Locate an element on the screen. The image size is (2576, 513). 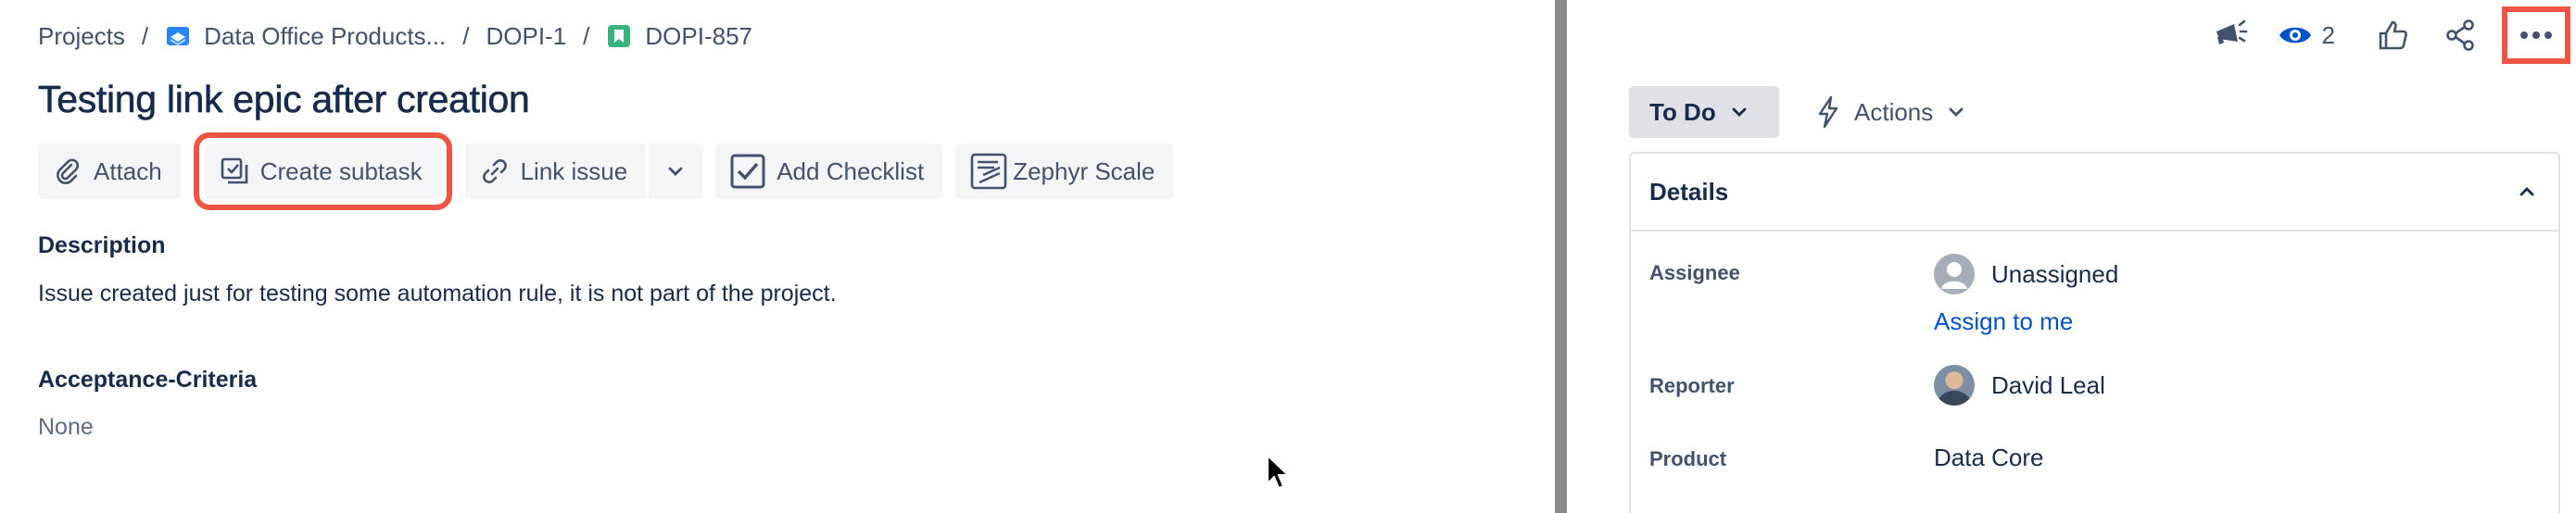
link-issue-button: Link issue is located at coordinates (556, 171).